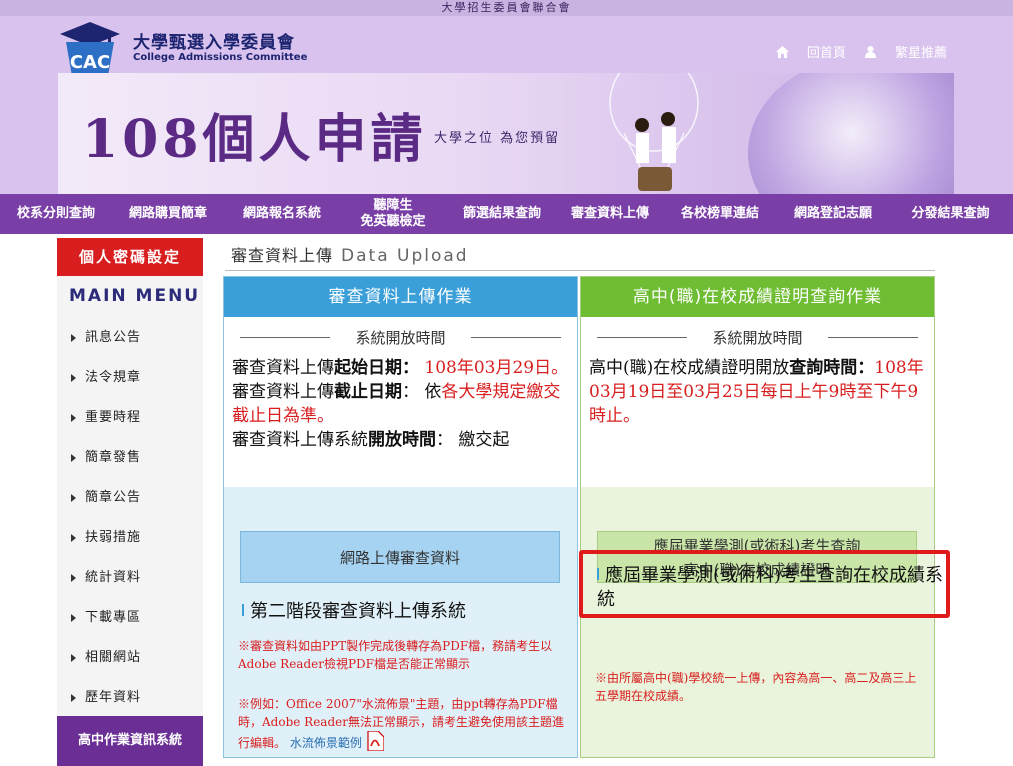 The image size is (1013, 766). I want to click on nav-buy-brochure: 網路購買簡章, so click(168, 214).